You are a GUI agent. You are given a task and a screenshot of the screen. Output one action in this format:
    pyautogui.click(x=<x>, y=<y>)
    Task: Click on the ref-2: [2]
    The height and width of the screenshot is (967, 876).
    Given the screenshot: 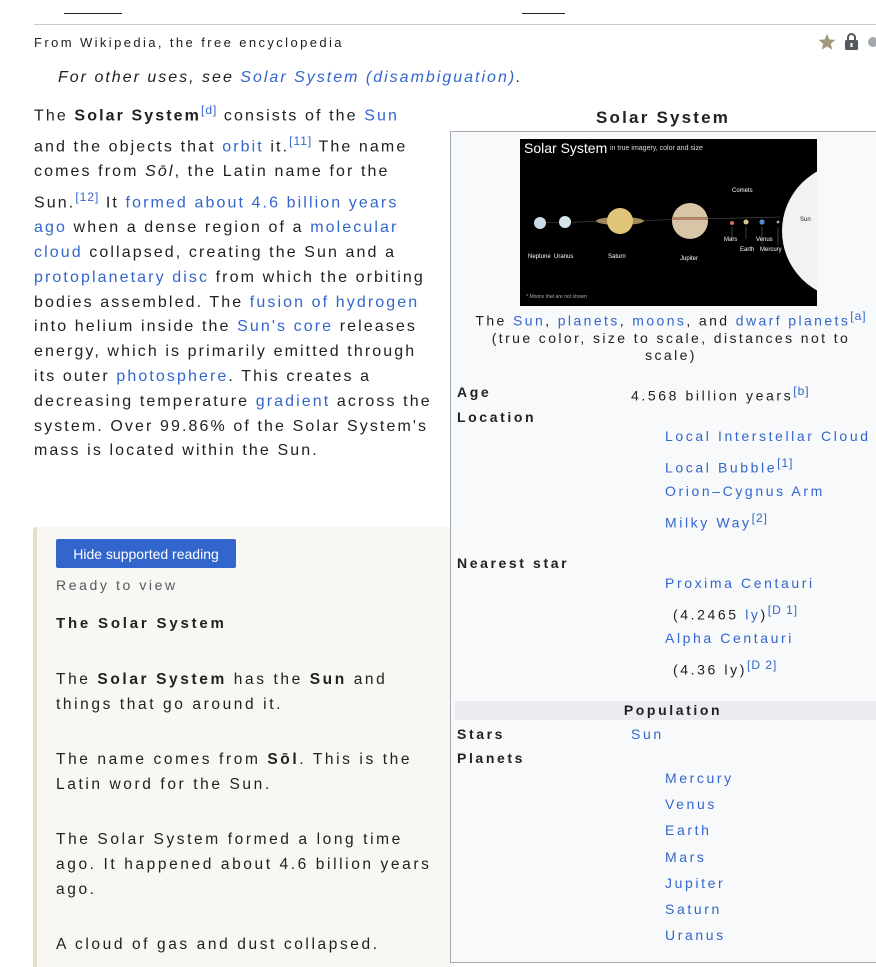 What is the action you would take?
    pyautogui.click(x=760, y=518)
    